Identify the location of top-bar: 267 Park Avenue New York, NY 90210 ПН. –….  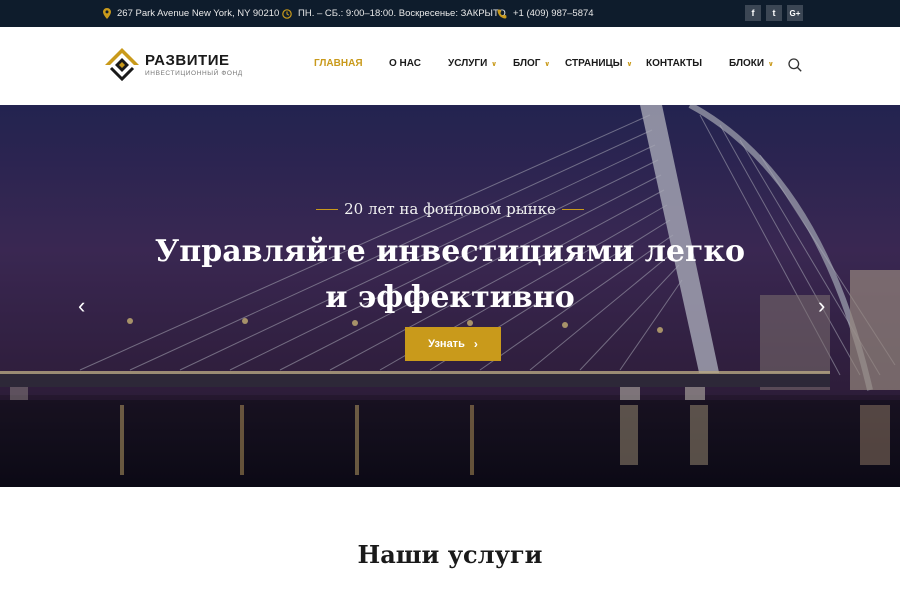
(450, 13).